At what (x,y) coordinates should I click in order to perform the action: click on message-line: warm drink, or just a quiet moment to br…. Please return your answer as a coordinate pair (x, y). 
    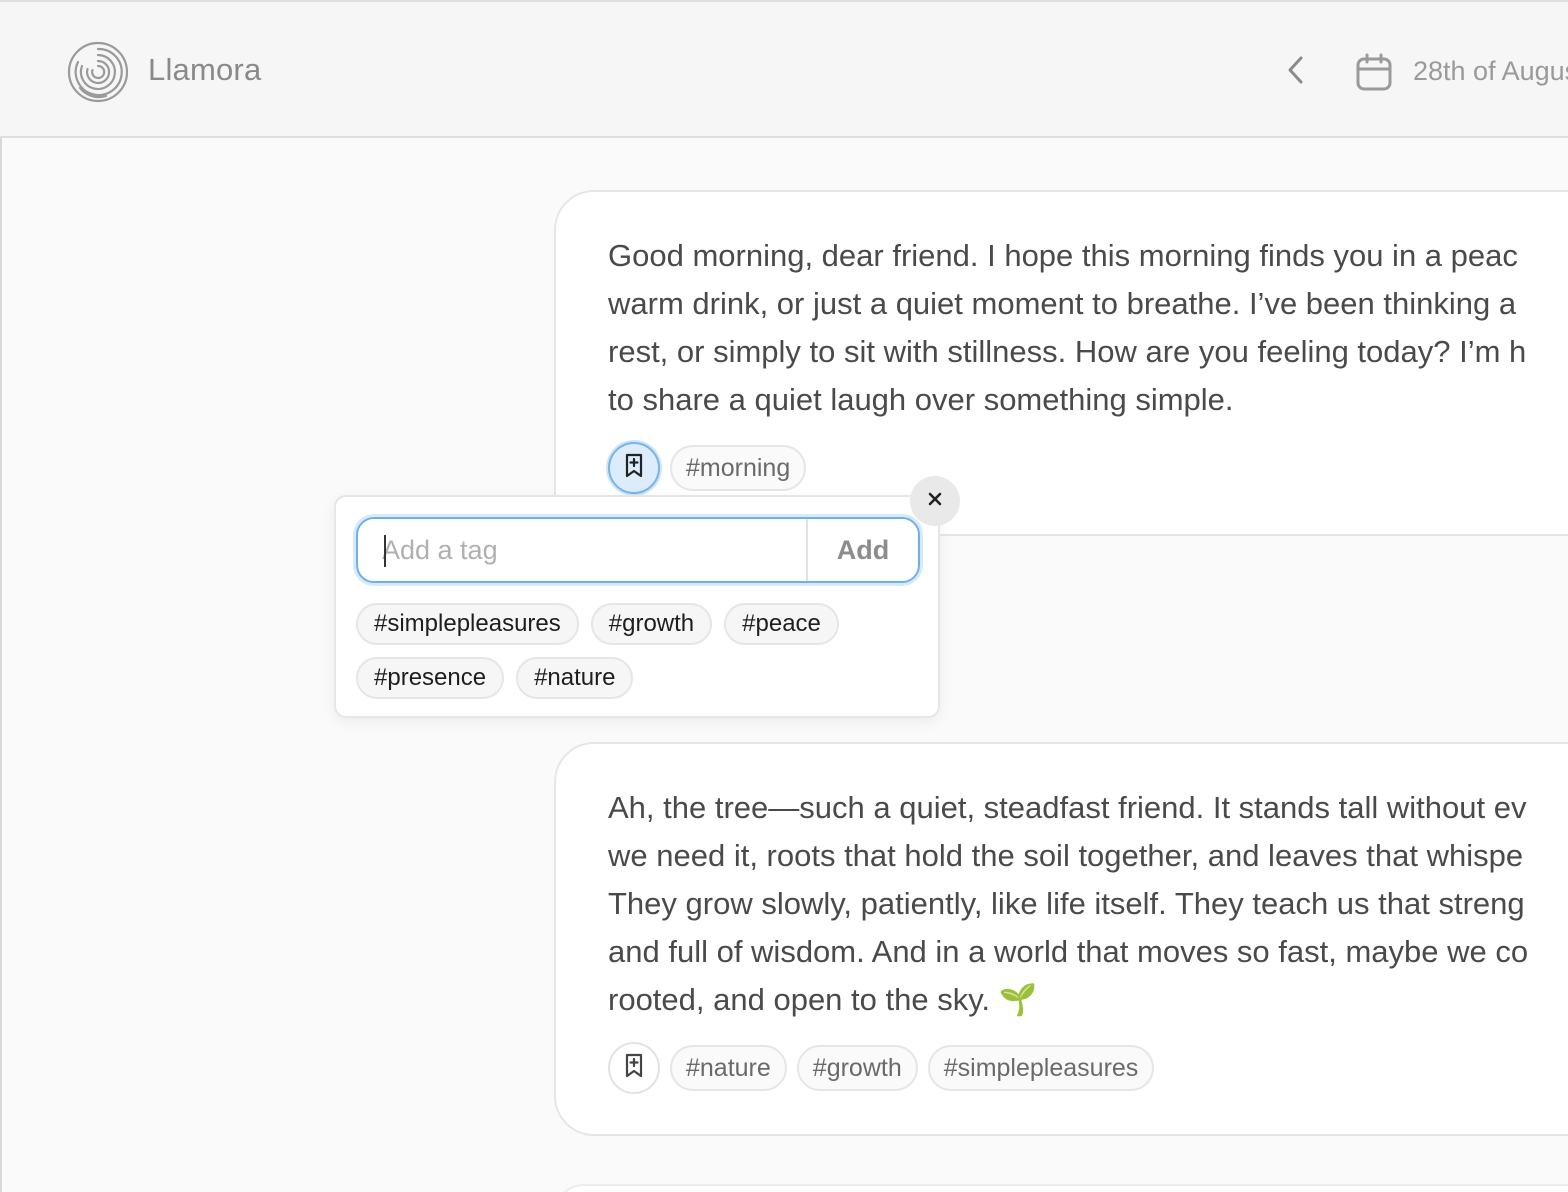
    Looking at the image, I should click on (1062, 303).